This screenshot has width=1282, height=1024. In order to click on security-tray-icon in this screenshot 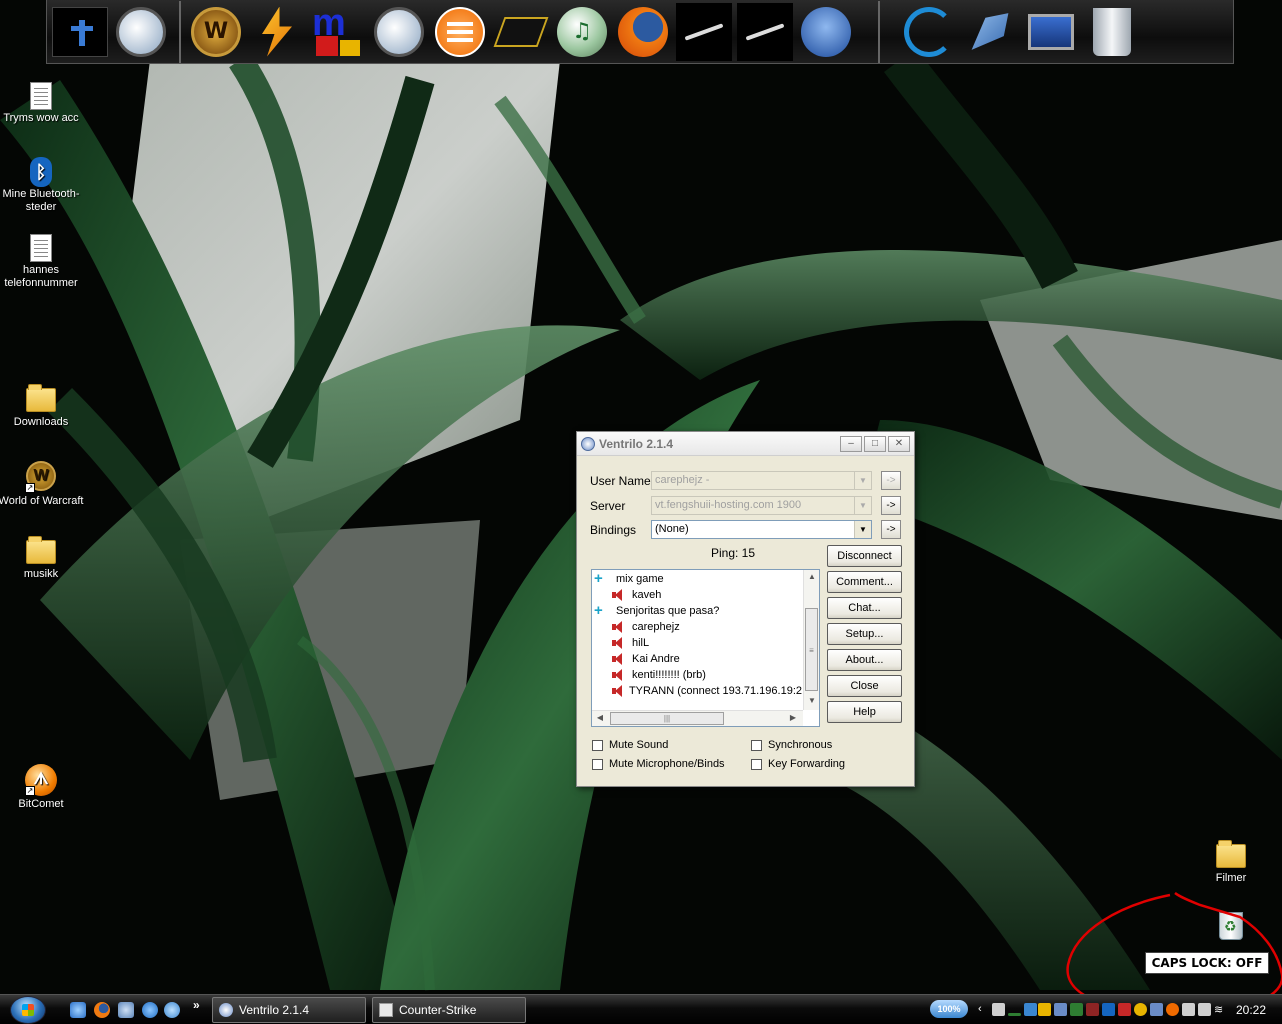, I will do `click(1140, 1009)`.